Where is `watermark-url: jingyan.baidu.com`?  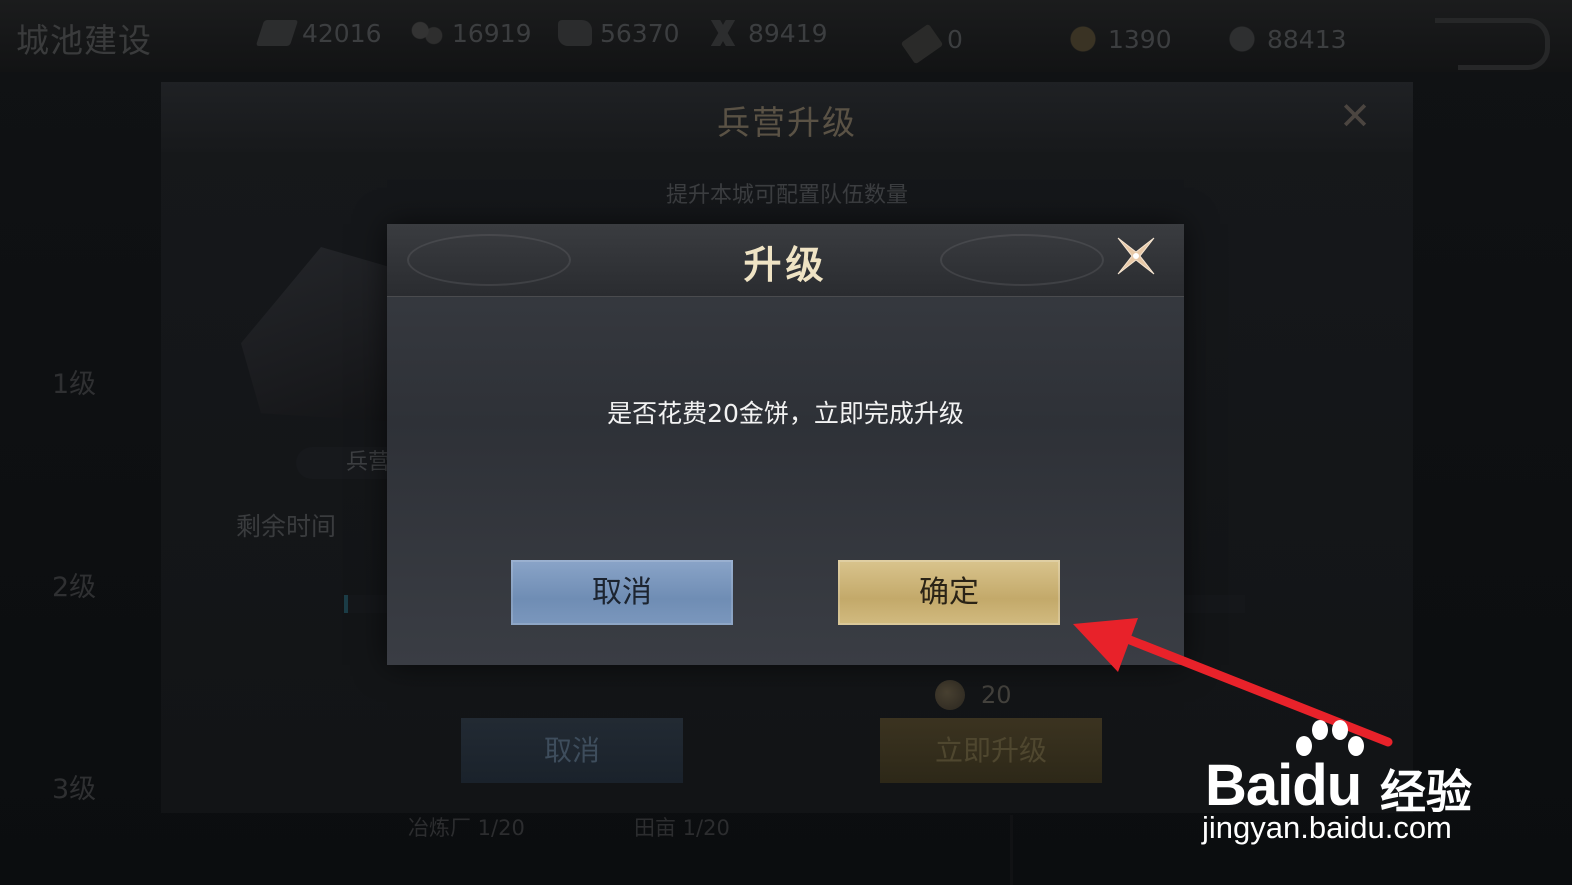 watermark-url: jingyan.baidu.com is located at coordinates (1327, 827).